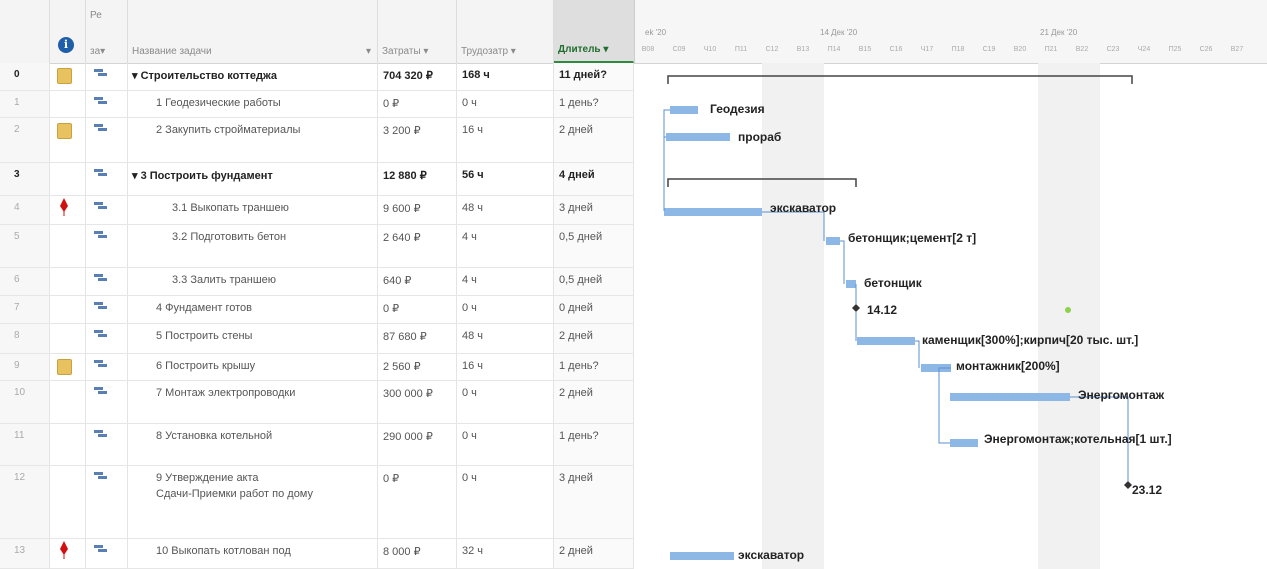  I want to click on row-task-name: 7 Монтаж электропроводки, so click(253, 402).